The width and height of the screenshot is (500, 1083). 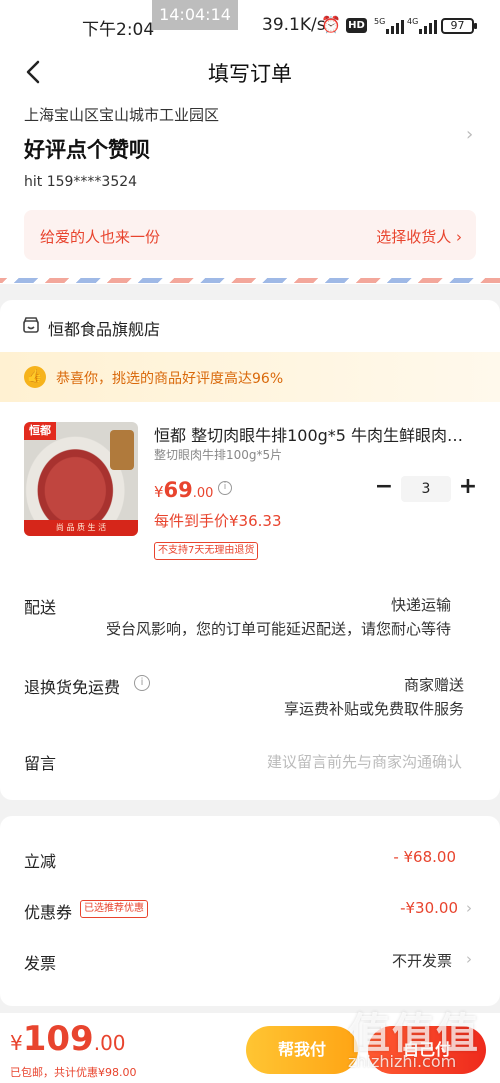 What do you see at coordinates (72, 687) in the screenshot?
I see `returns-label: 退换货免运费` at bounding box center [72, 687].